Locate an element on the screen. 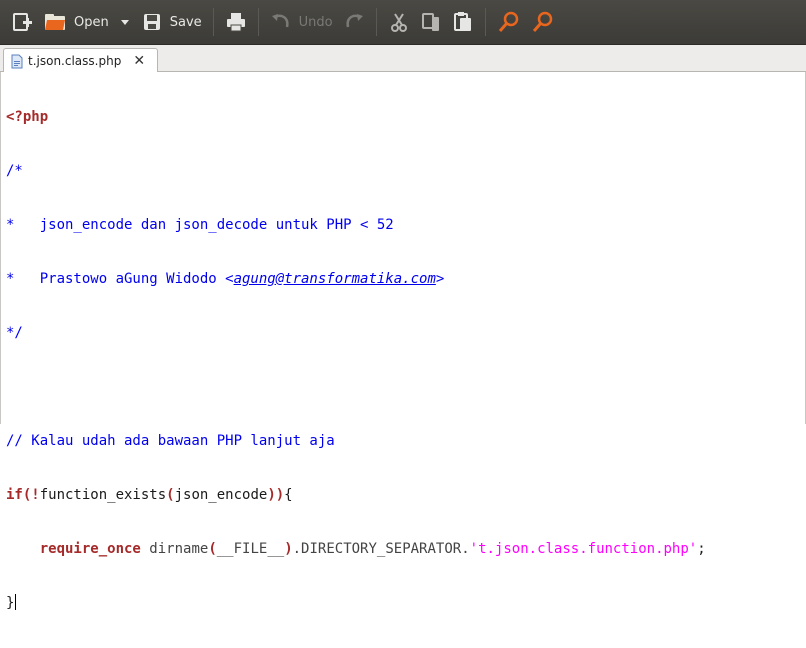 The image size is (806, 648). save-button: Save is located at coordinates (171, 22).